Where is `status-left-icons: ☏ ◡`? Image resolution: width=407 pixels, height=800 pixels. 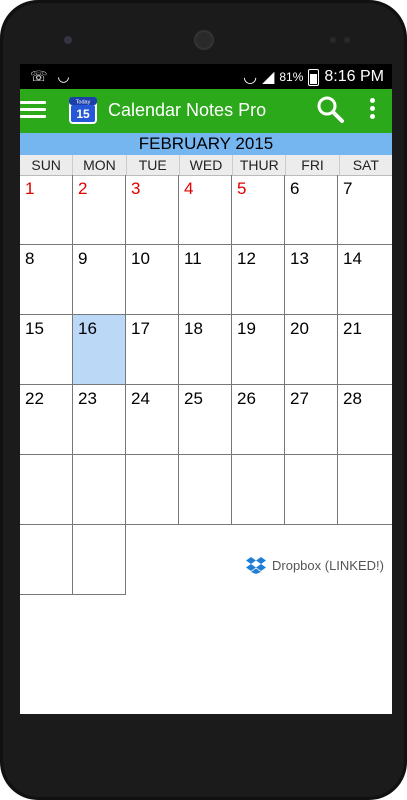 status-left-icons: ☏ ◡ is located at coordinates (50, 76).